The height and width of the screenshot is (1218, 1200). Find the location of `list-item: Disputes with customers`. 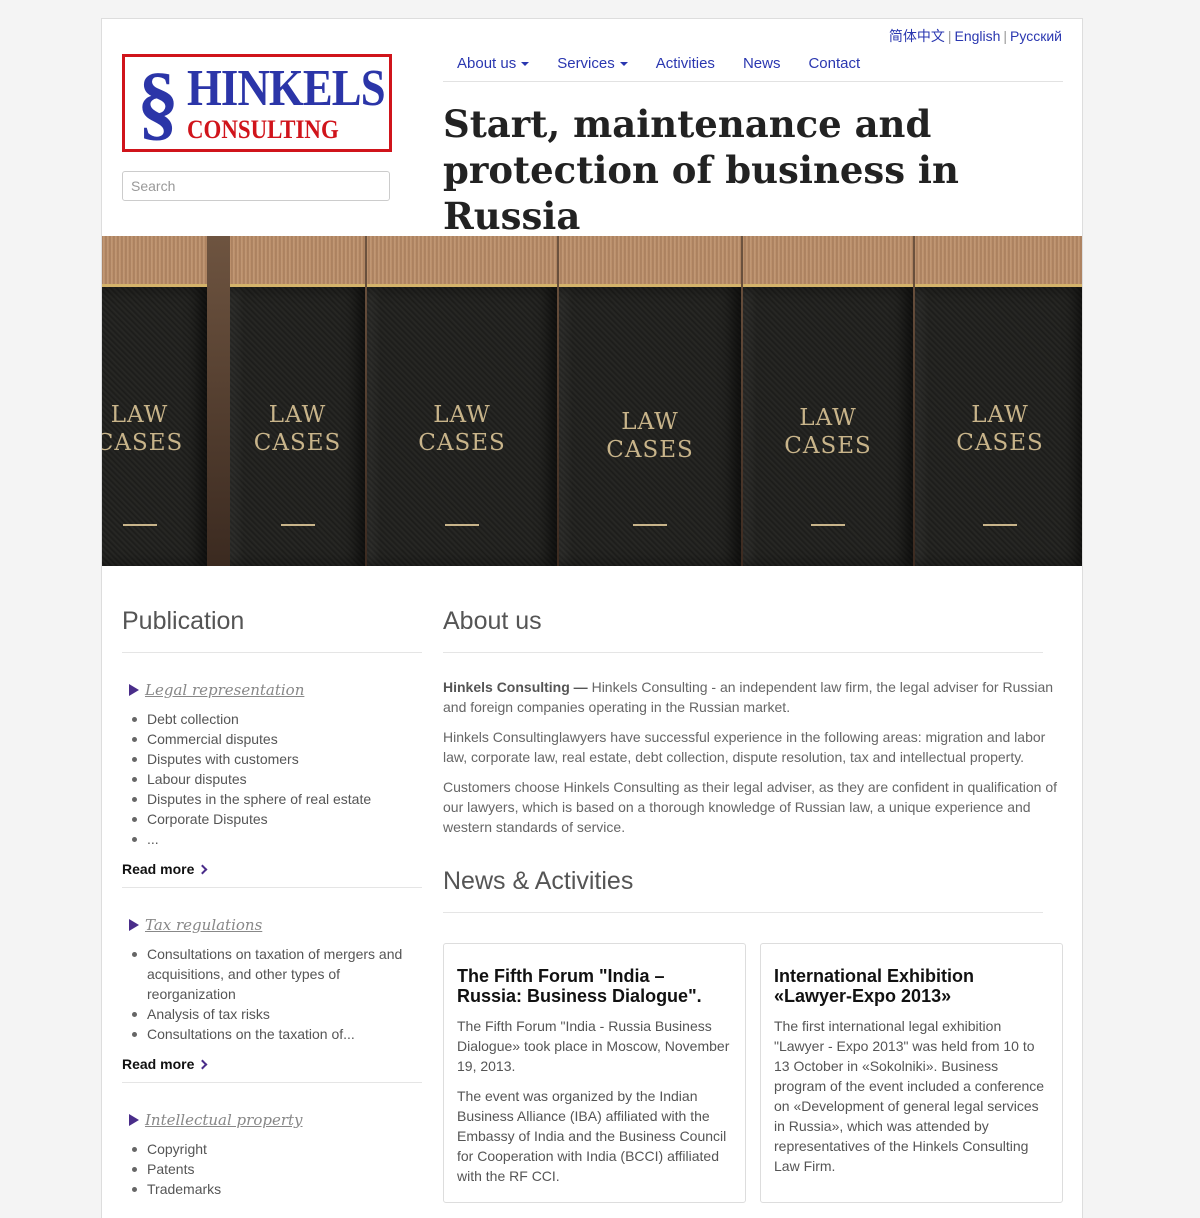

list-item: Disputes with customers is located at coordinates (277, 759).